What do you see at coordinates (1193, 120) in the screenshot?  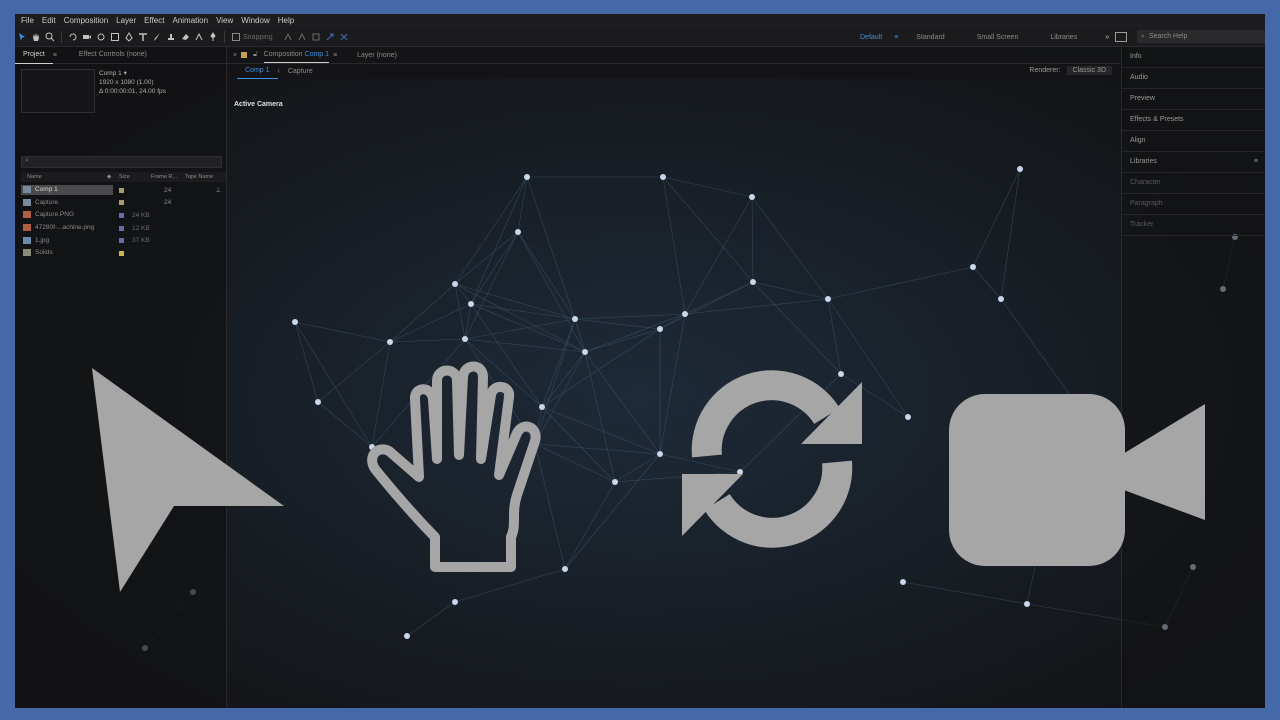 I see `panel-effects-presets: Effects & Presets` at bounding box center [1193, 120].